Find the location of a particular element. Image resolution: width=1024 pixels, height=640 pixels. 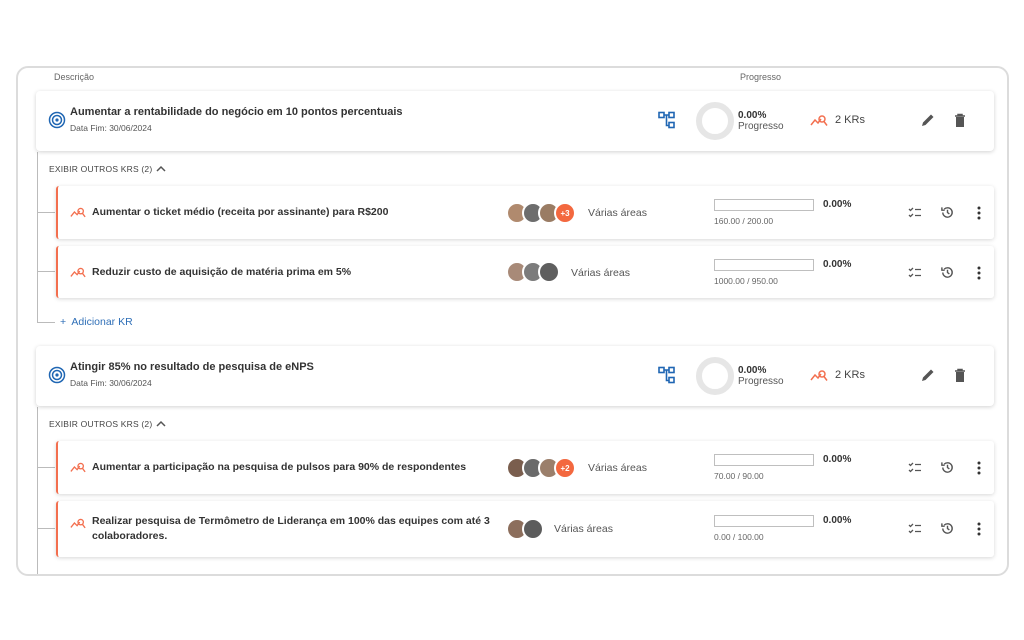

responsible-avatars: +2 is located at coordinates (541, 468).